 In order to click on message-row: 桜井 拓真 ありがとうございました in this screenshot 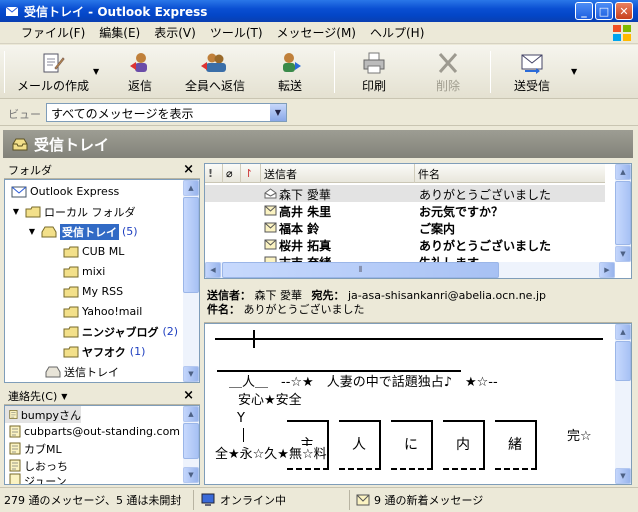, I will do `click(405, 244)`.